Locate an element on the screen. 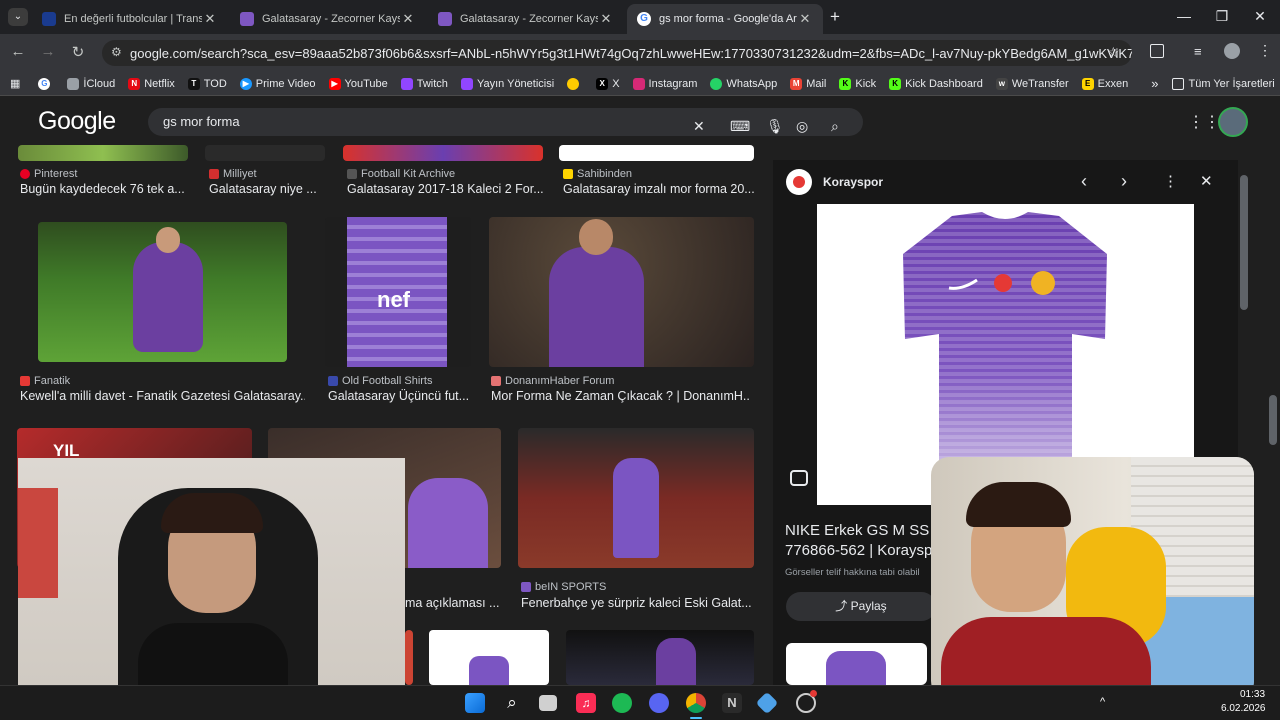  forward-arrow-icon: → is located at coordinates (48, 51).